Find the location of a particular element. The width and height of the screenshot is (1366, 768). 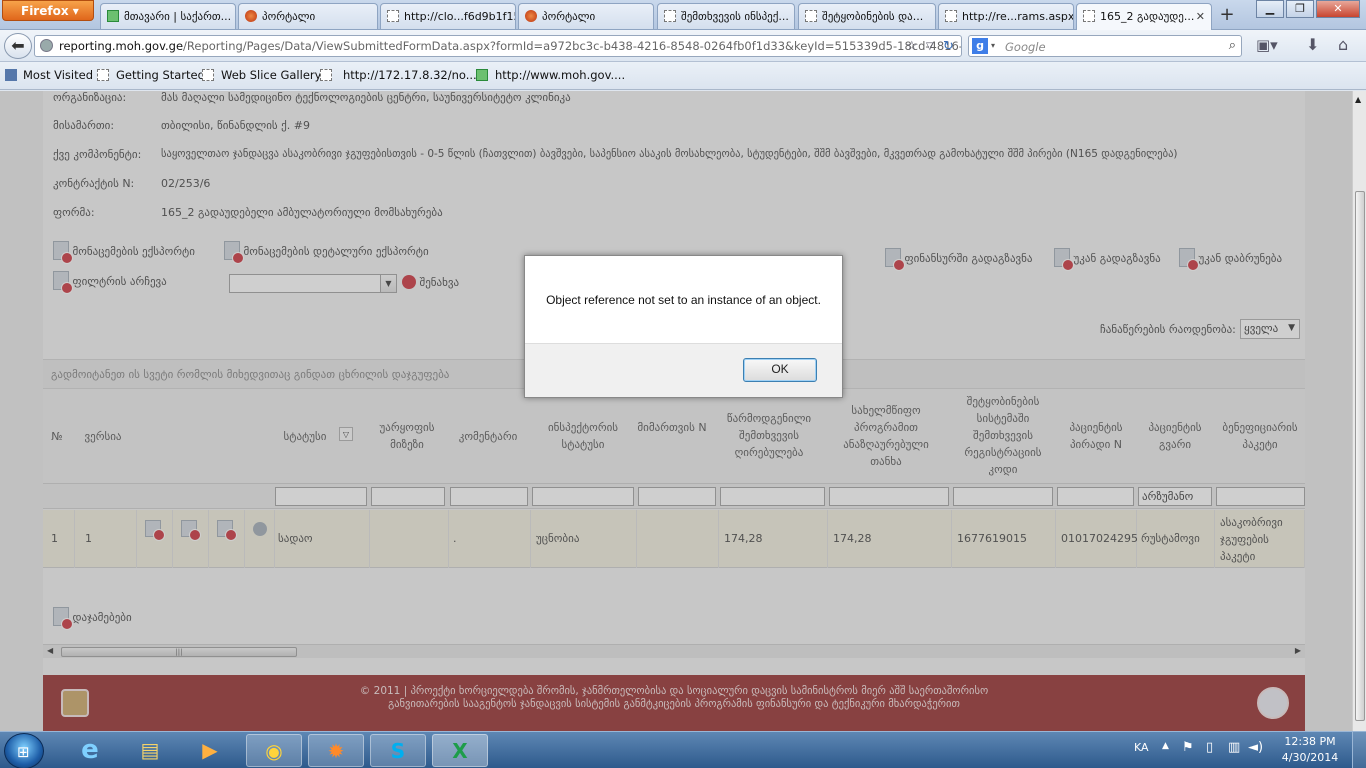

firefox-icon: ✹ is located at coordinates (336, 750).